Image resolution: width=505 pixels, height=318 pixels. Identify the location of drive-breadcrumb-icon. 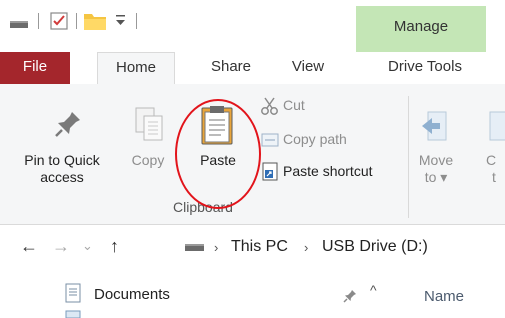
(194, 247).